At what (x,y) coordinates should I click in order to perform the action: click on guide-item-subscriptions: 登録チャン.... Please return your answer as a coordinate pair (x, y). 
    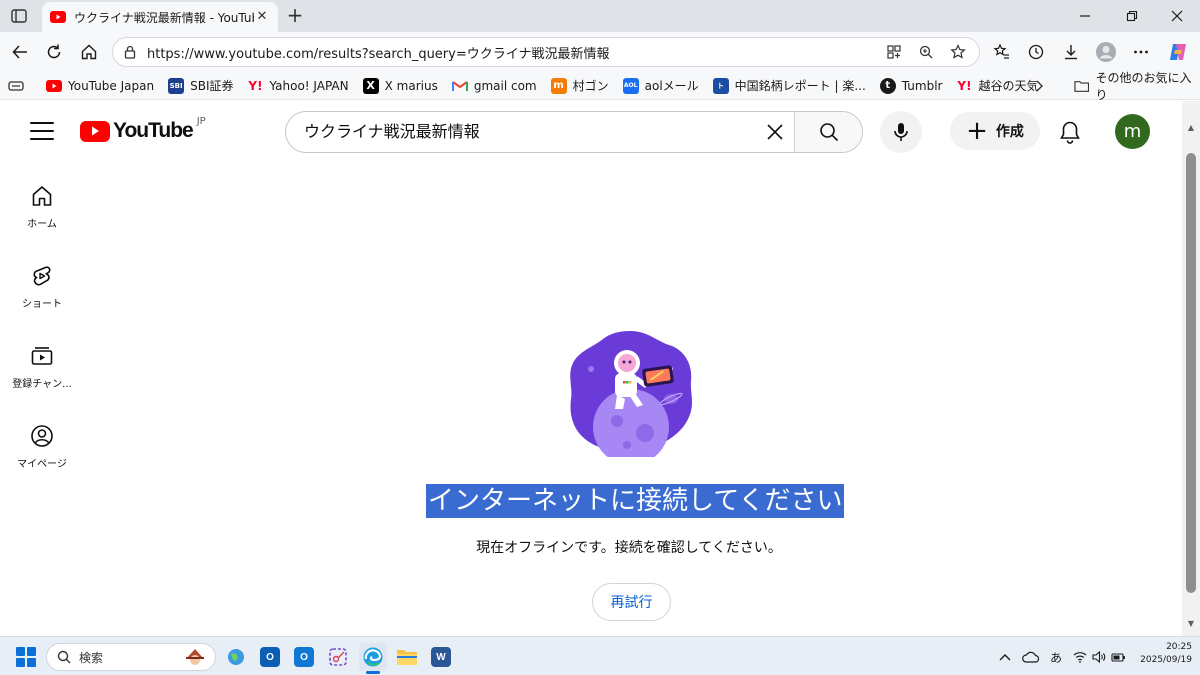
    Looking at the image, I should click on (42, 366).